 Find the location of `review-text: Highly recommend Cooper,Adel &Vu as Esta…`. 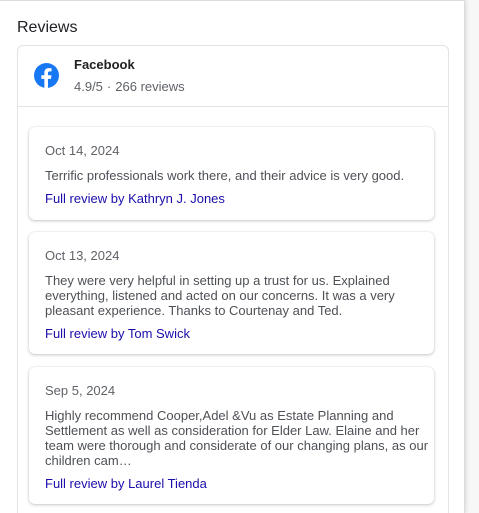

review-text: Highly recommend Cooper,Adel &Vu as Esta… is located at coordinates (237, 438).